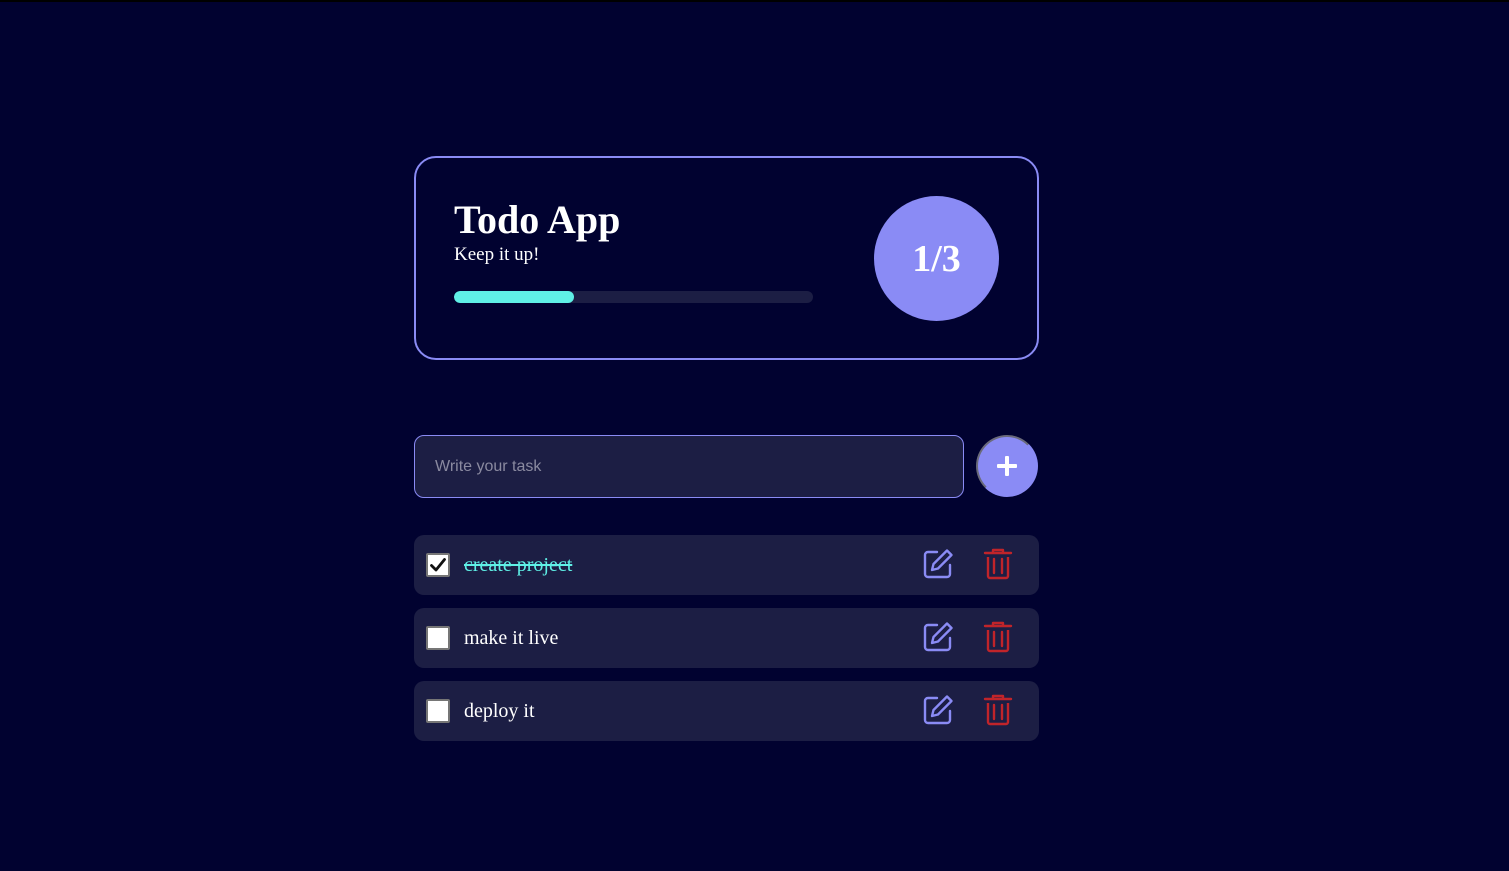 The width and height of the screenshot is (1509, 871). Describe the element at coordinates (726, 565) in the screenshot. I see `todo-item: create project` at that location.